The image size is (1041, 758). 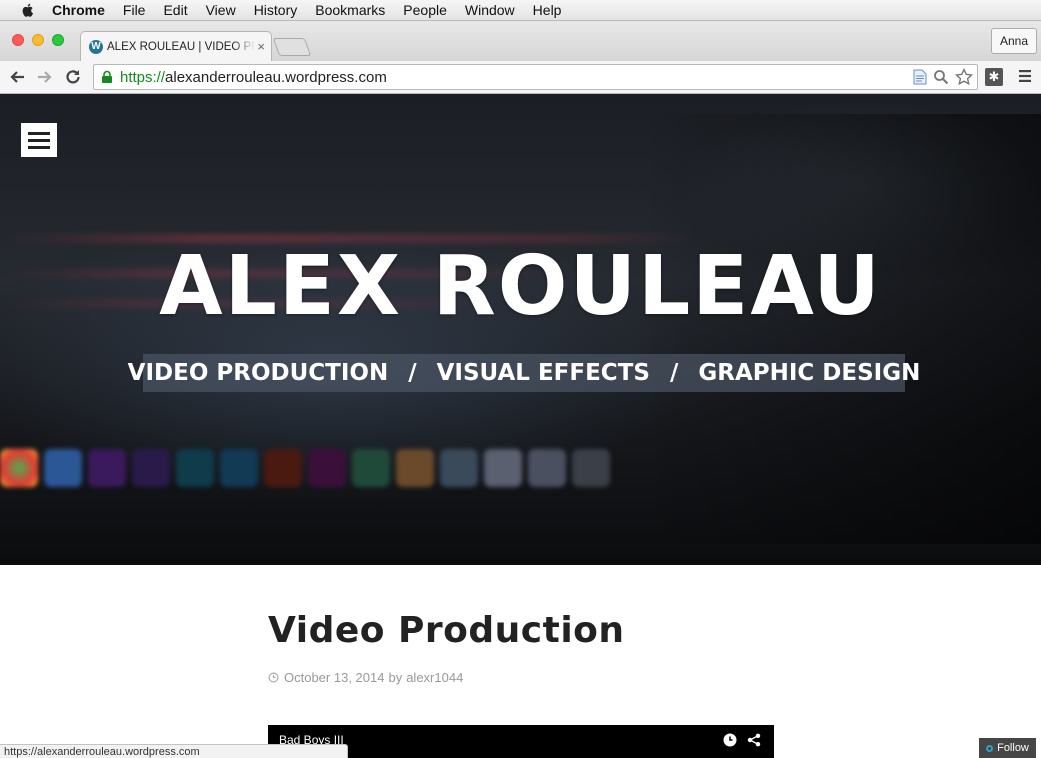 What do you see at coordinates (809, 373) in the screenshot?
I see `tagline-graphic-design: GRAPHIC DESIGN` at bounding box center [809, 373].